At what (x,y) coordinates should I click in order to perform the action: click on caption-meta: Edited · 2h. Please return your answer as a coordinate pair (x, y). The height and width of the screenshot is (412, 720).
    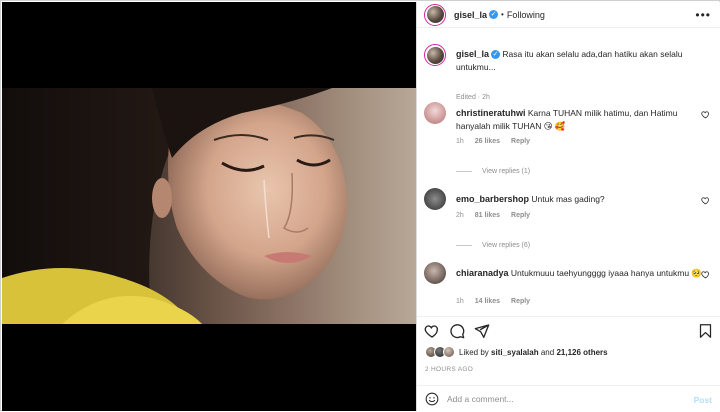
    Looking at the image, I should click on (473, 97).